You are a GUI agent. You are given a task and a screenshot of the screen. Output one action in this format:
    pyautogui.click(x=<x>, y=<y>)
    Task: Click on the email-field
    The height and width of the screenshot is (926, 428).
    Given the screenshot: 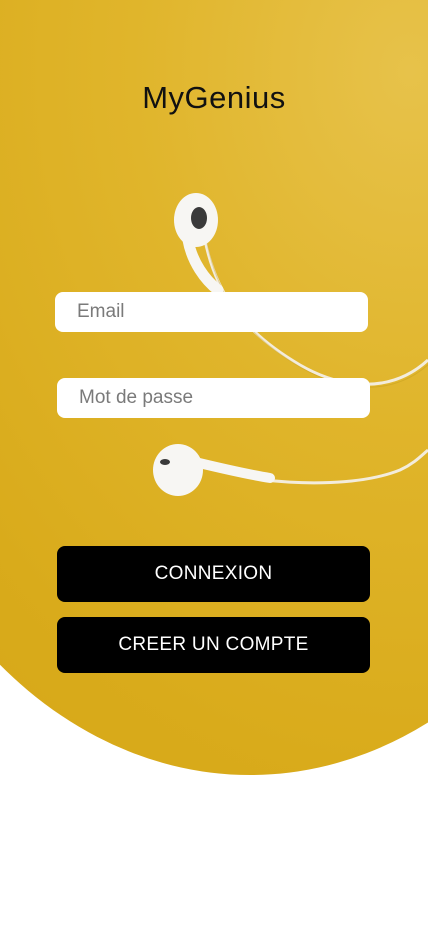 What is the action you would take?
    pyautogui.click(x=211, y=312)
    